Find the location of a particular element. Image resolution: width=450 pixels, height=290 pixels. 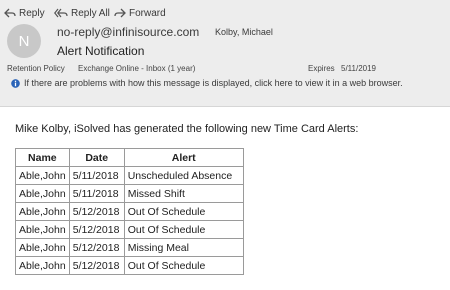

avatar-initial: N is located at coordinates (24, 41).